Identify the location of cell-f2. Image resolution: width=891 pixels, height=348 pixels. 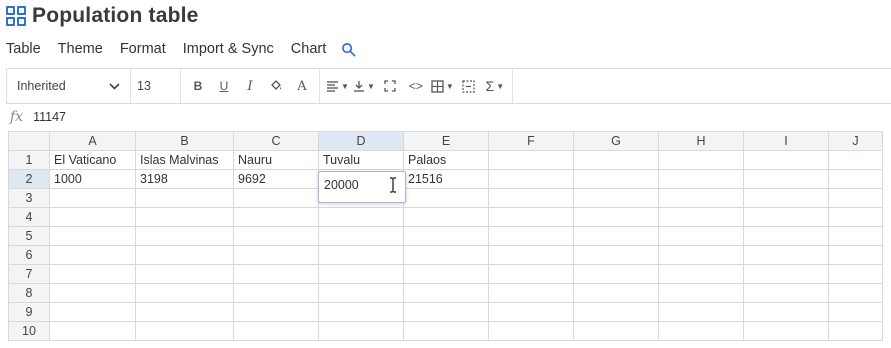
(531, 179).